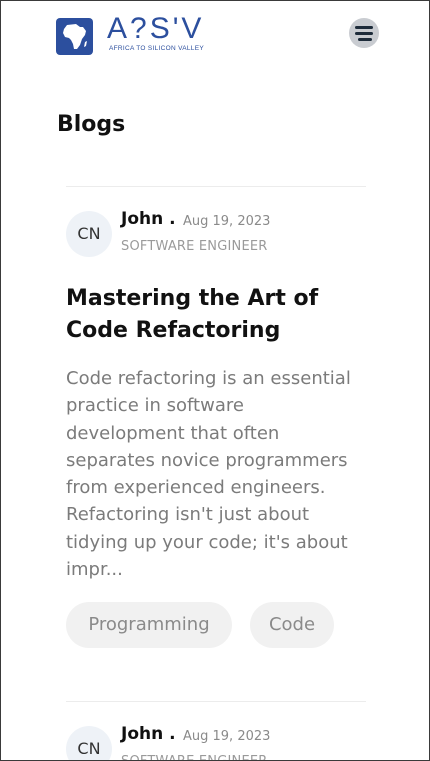 Image resolution: width=430 pixels, height=761 pixels. I want to click on logo-tagline: AFRICA TO SILICON VALLEY, so click(156, 48).